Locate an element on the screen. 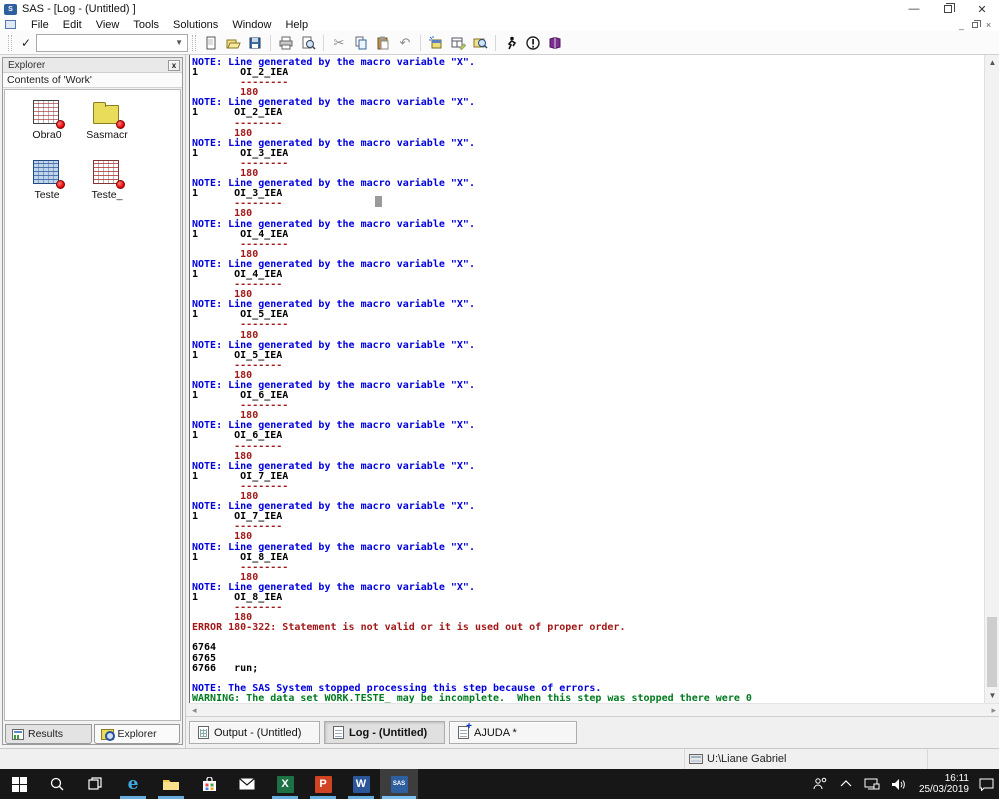 Image resolution: width=999 pixels, height=799 pixels. restore-button is located at coordinates (948, 9).